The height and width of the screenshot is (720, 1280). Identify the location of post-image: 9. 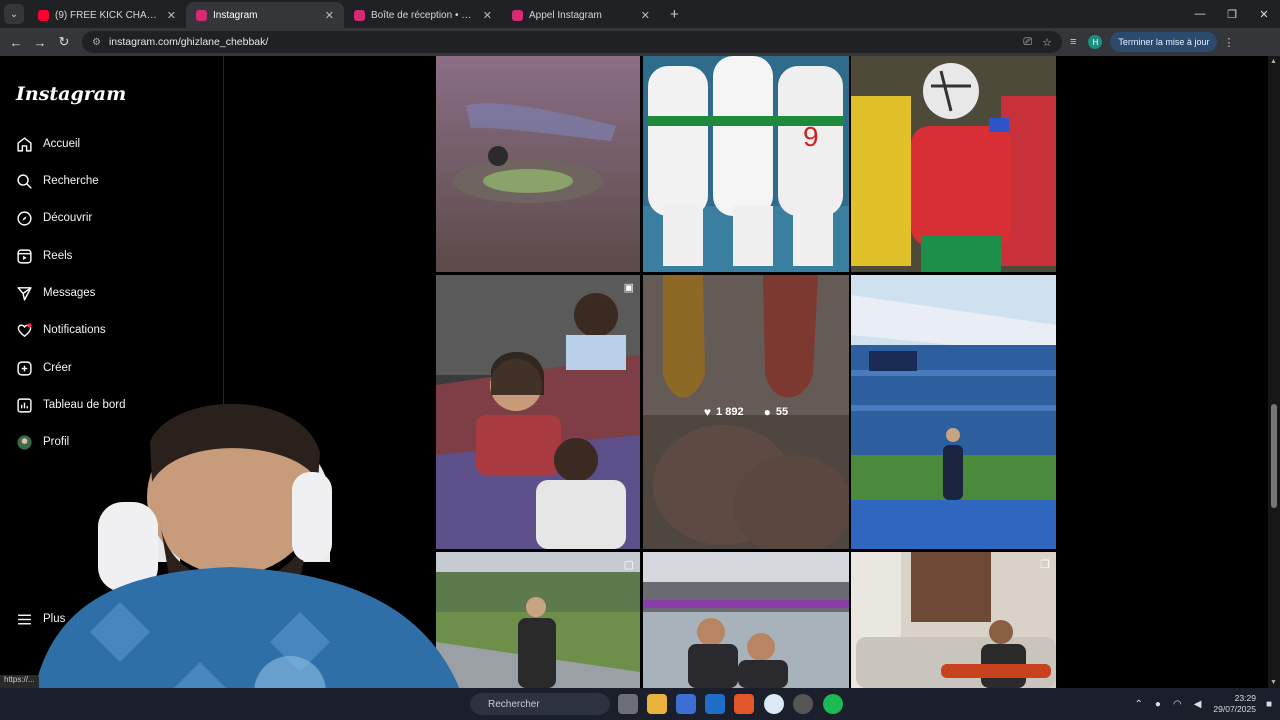
(746, 164).